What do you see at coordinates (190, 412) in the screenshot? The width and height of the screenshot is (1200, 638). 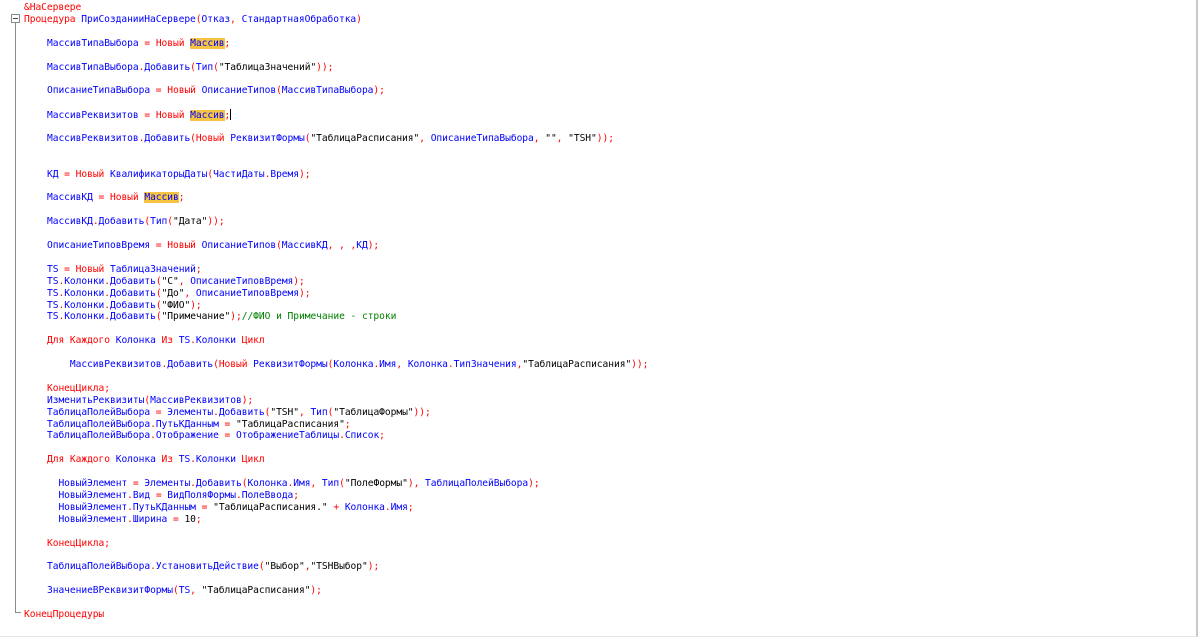 I see `code-token: Элементы` at bounding box center [190, 412].